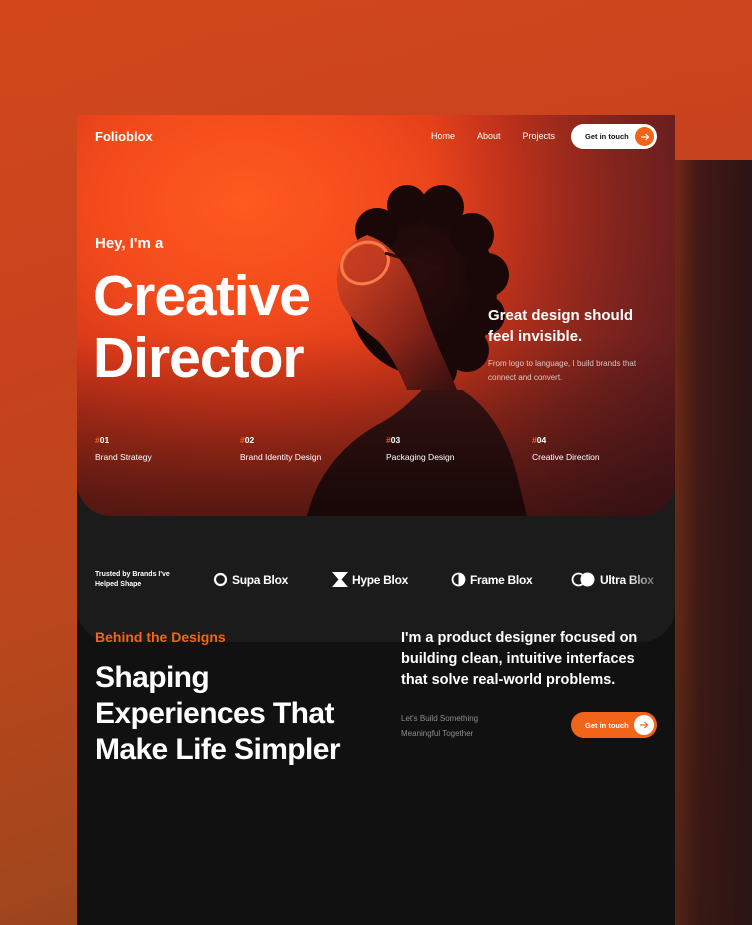 This screenshot has height=925, width=752. What do you see at coordinates (607, 725) in the screenshot?
I see `button-label: Get in touch` at bounding box center [607, 725].